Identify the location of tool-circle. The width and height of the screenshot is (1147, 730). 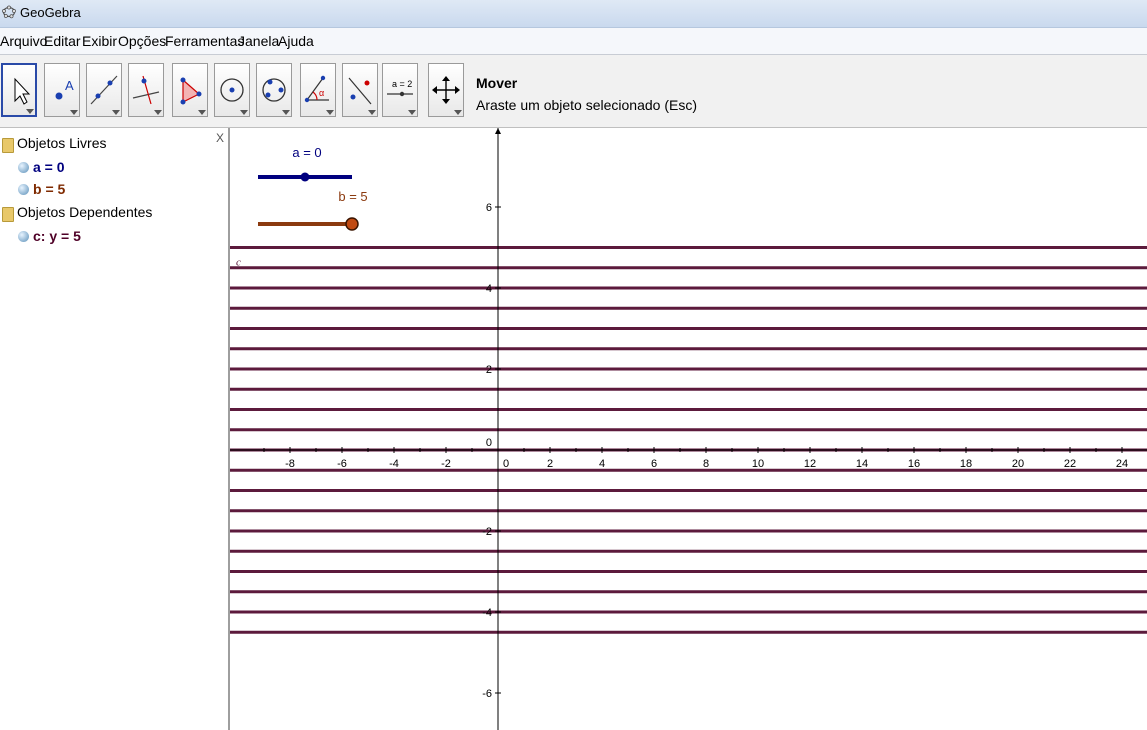
(232, 90).